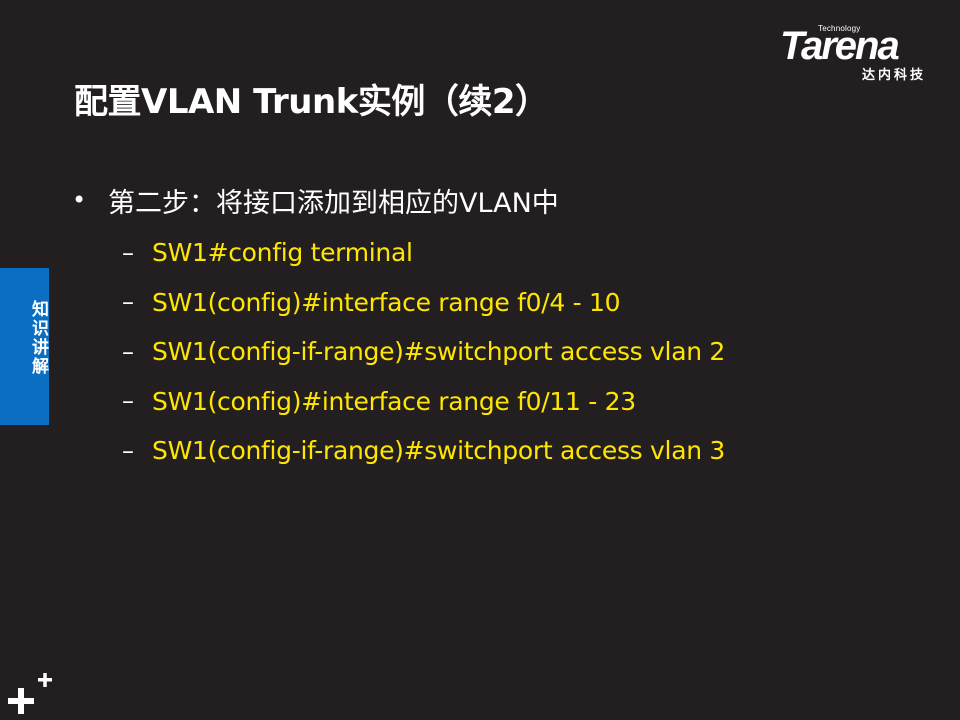 The image size is (960, 720). What do you see at coordinates (386, 302) in the screenshot?
I see `command-text: SW1(config)#interface range f0/4 - 10` at bounding box center [386, 302].